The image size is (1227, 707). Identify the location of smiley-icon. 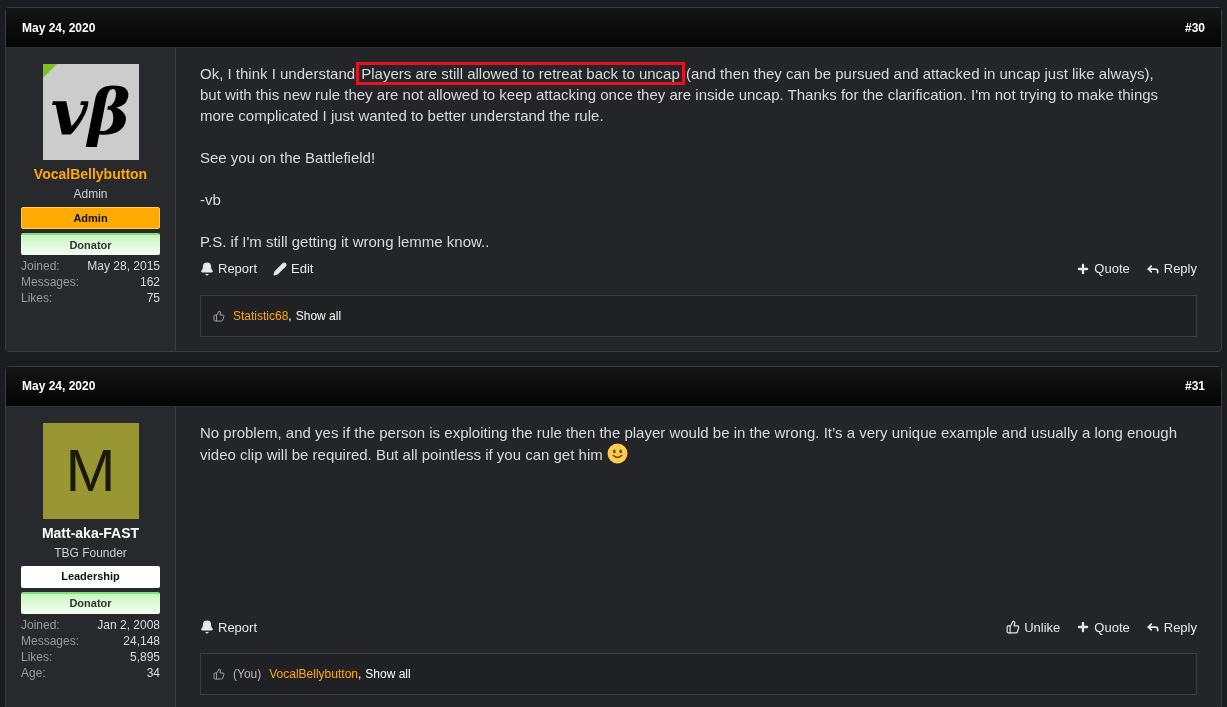
(617, 453).